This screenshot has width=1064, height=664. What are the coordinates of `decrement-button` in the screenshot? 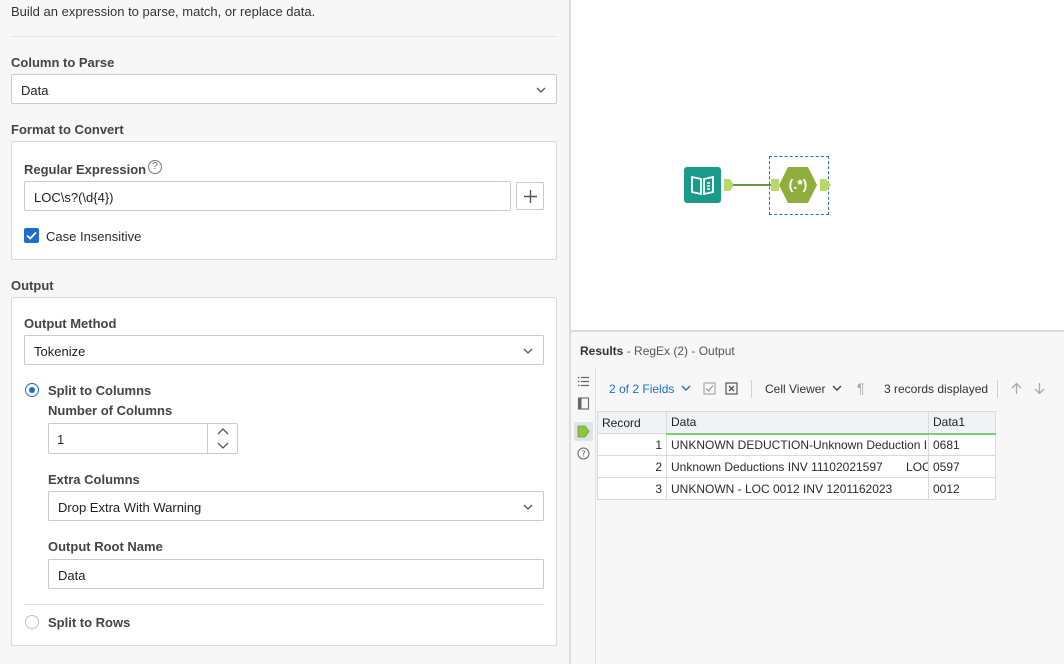 It's located at (223, 446).